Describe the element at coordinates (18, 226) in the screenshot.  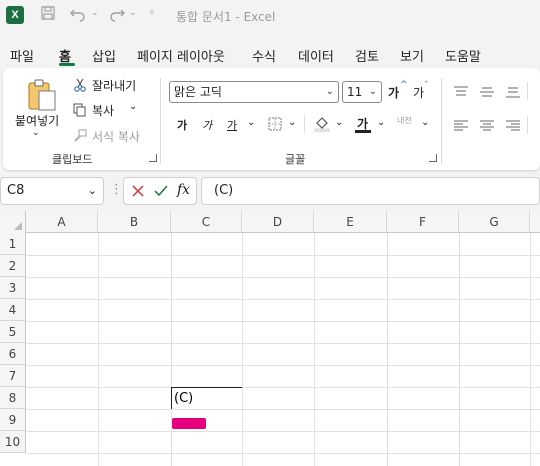
I see `select-all-triangle-icon` at that location.